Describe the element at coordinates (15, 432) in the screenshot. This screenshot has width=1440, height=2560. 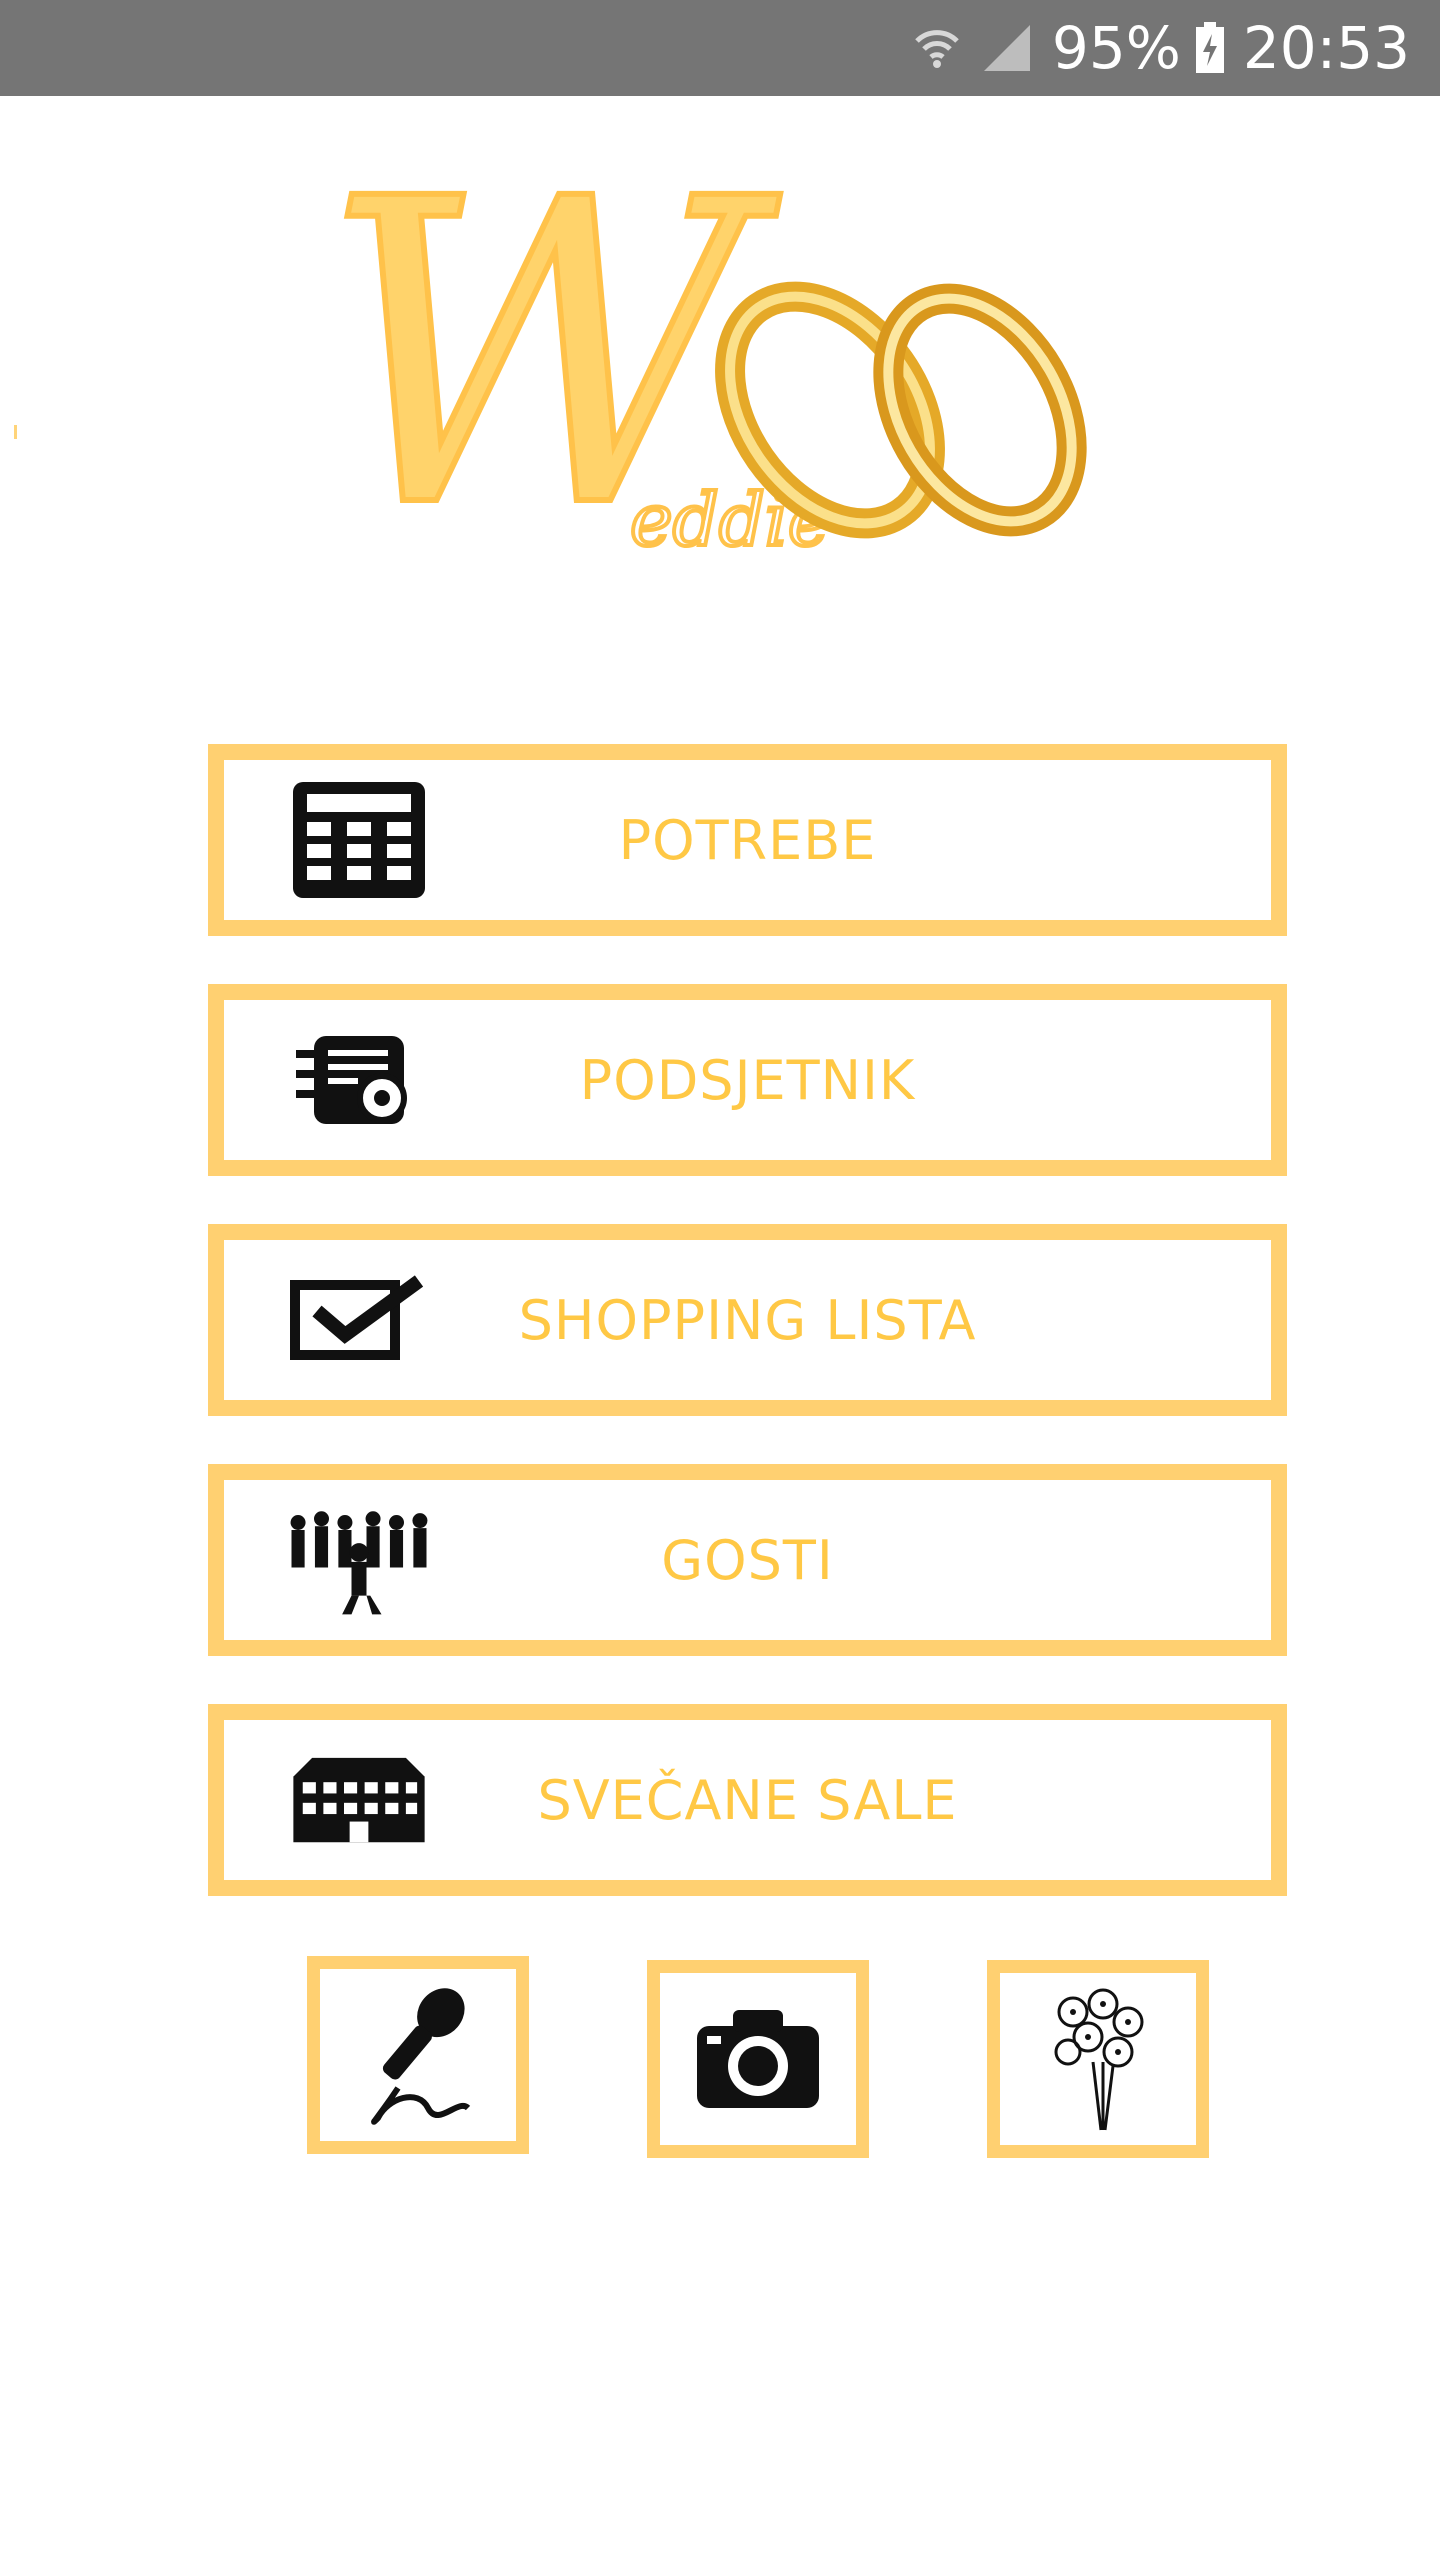
I see `edge-mark` at that location.